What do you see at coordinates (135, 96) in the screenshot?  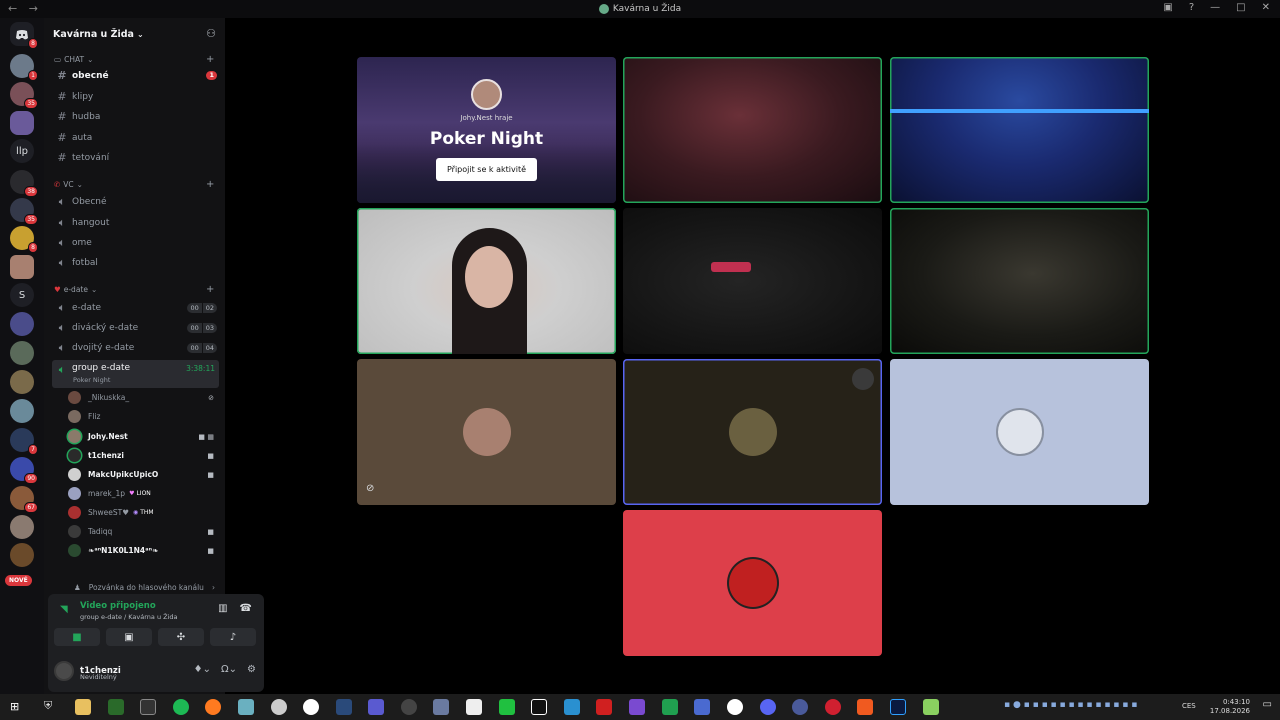 I see `channel-klipy: # klipy` at bounding box center [135, 96].